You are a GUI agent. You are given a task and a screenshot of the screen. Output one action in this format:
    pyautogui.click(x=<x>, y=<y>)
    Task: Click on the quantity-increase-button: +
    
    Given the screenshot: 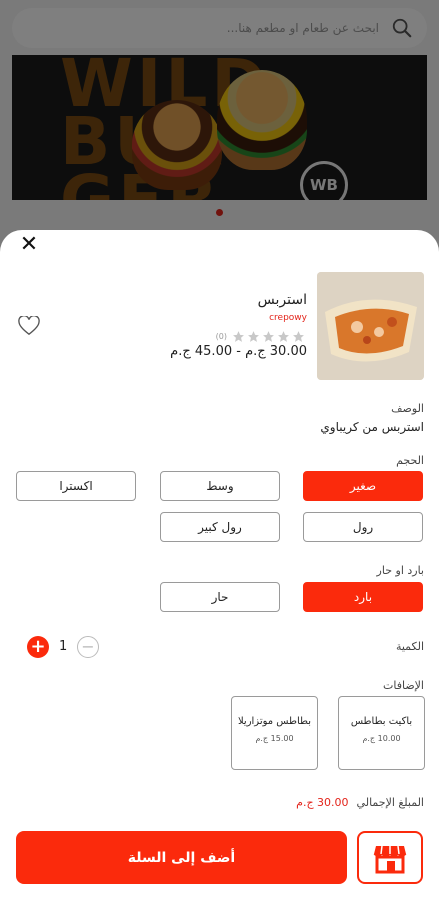 What is the action you would take?
    pyautogui.click(x=38, y=647)
    